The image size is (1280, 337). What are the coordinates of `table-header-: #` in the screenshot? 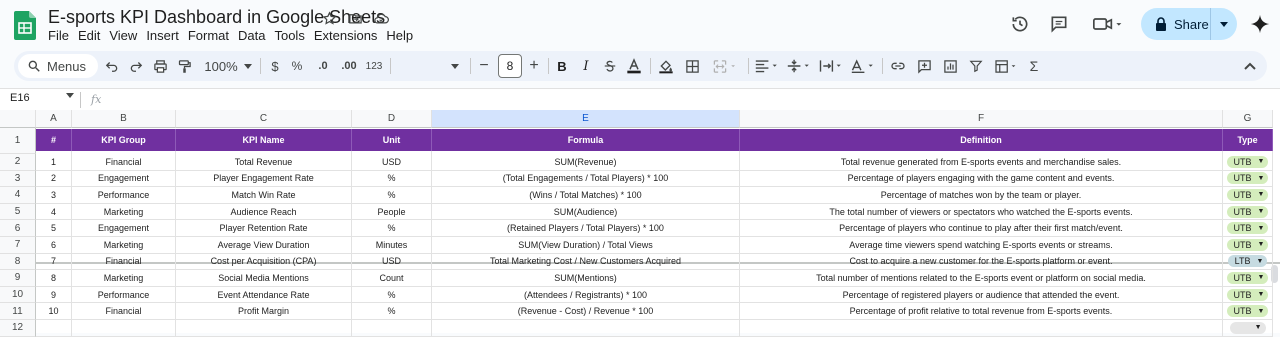 It's located at (54, 140).